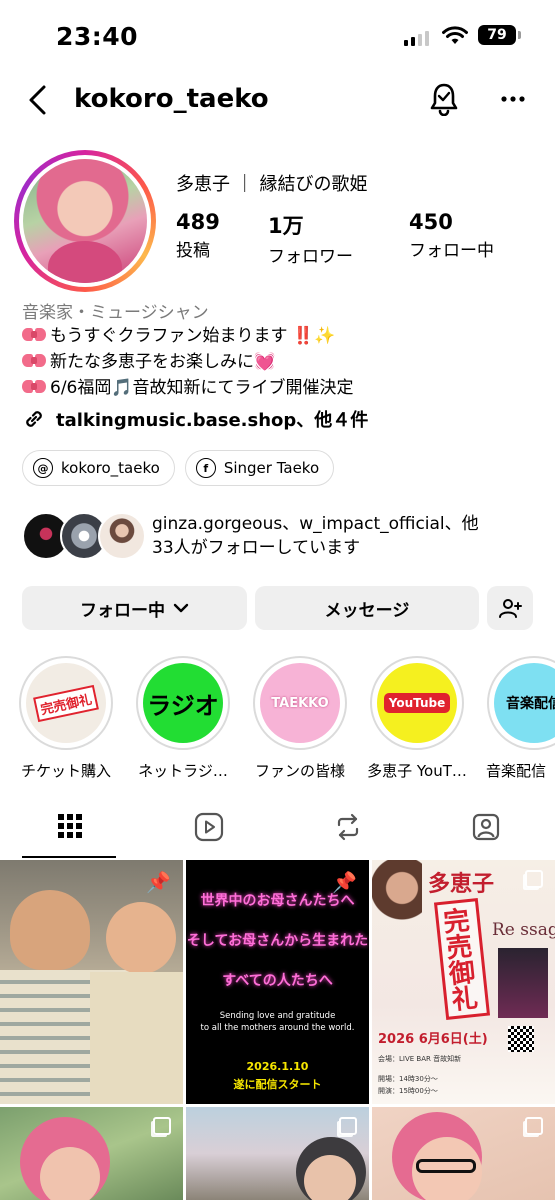 Image resolution: width=555 pixels, height=1200 pixels. I want to click on profile-chips: @ kokoro_taeko f Singer Taeko, so click(178, 468).